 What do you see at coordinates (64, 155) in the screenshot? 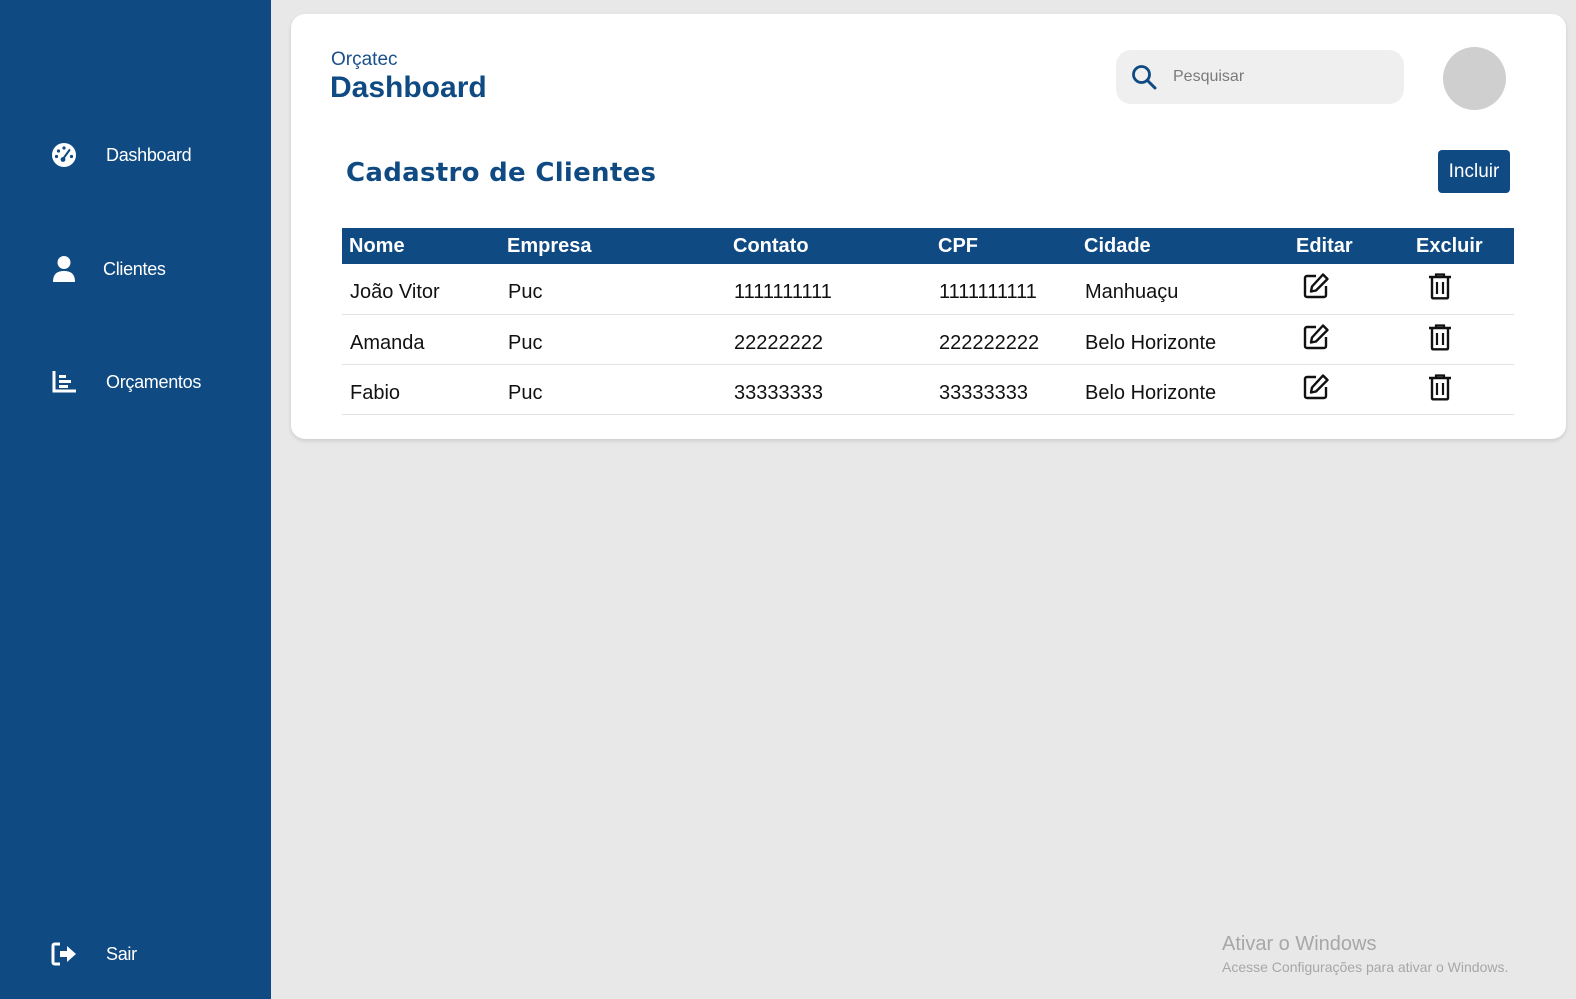
I see `gauge-icon` at bounding box center [64, 155].